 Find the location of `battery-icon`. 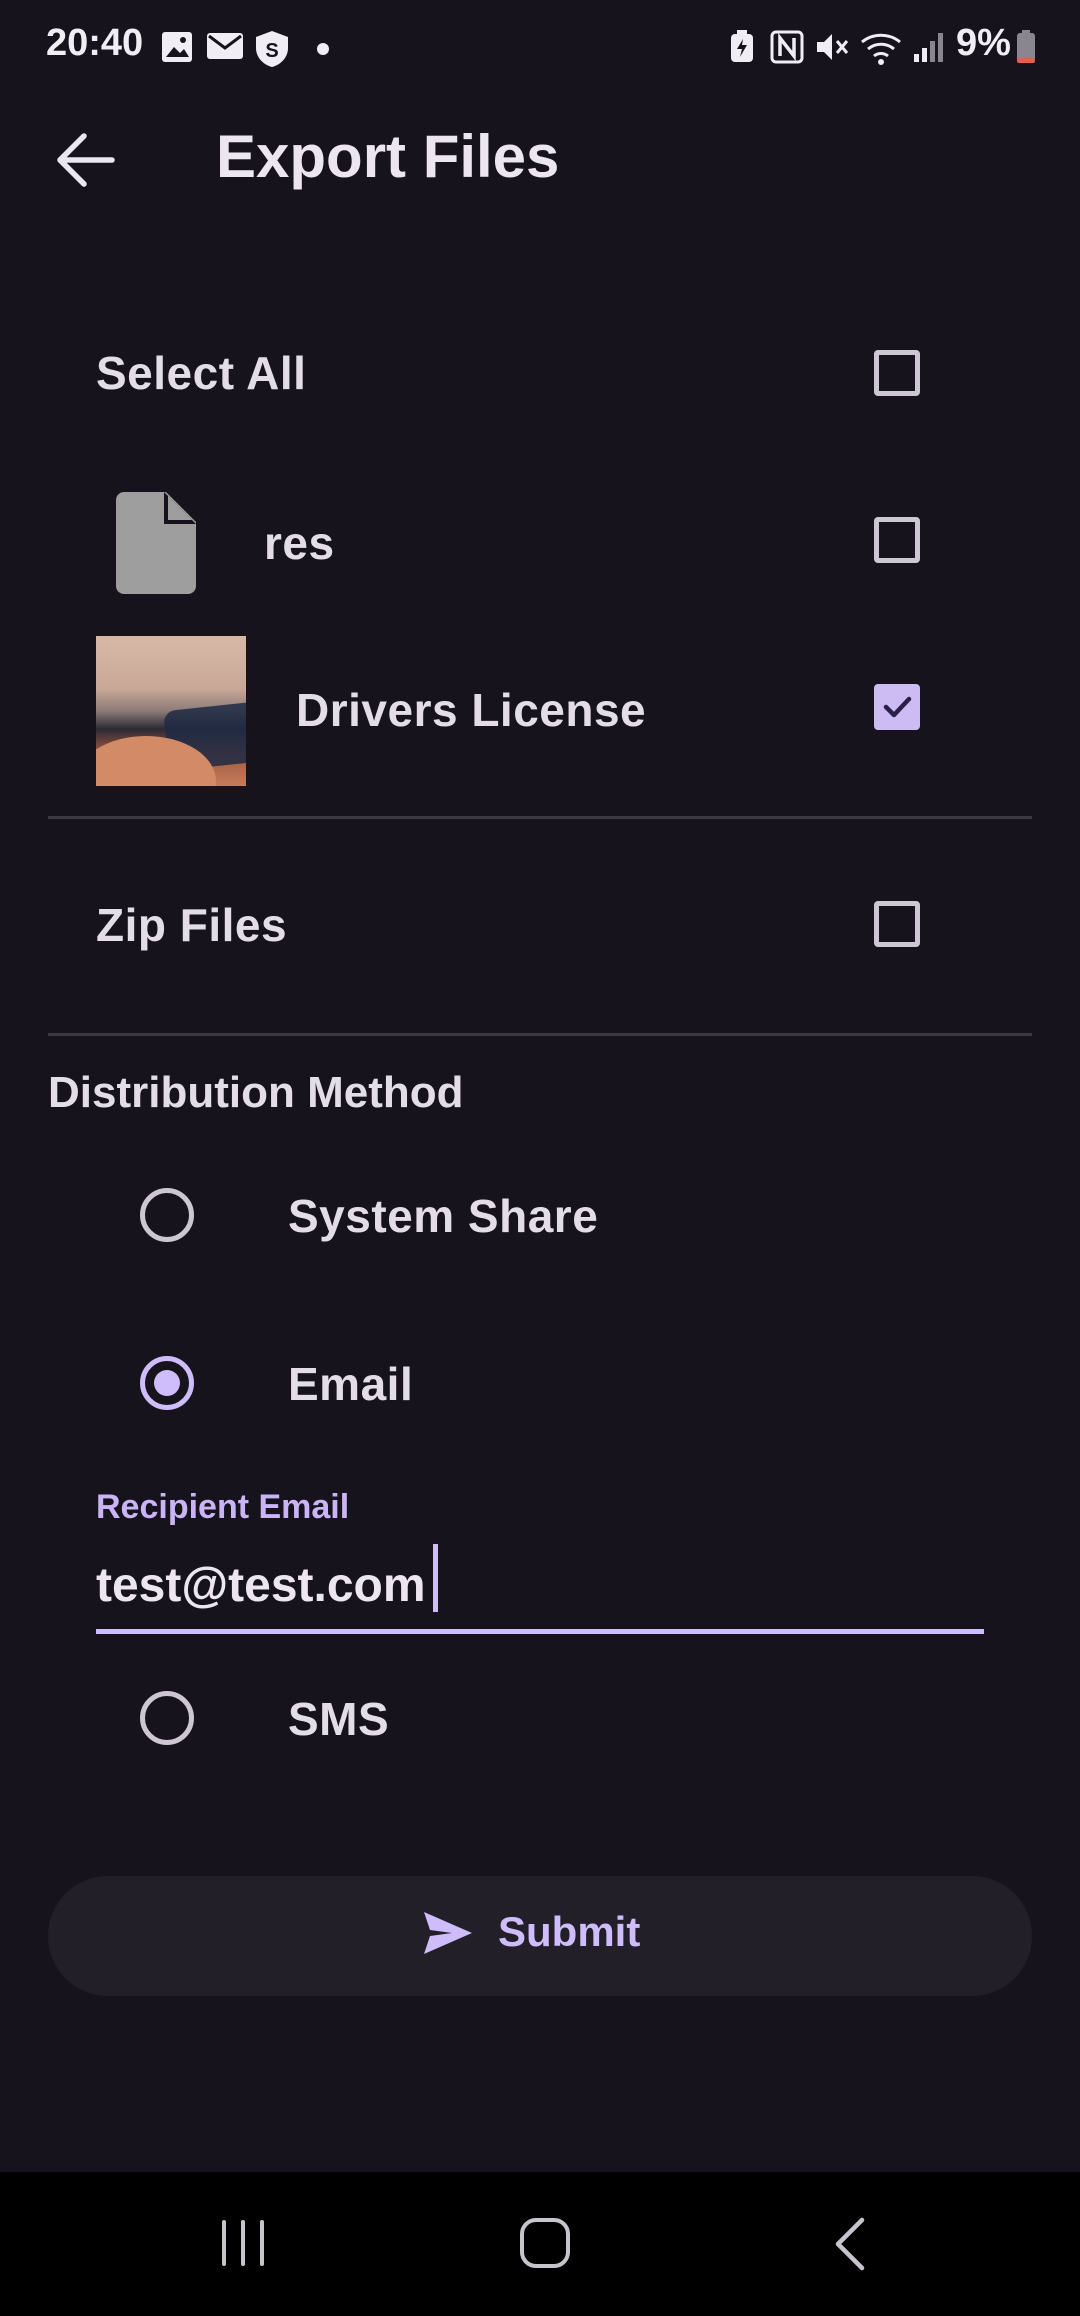

battery-icon is located at coordinates (1026, 46).